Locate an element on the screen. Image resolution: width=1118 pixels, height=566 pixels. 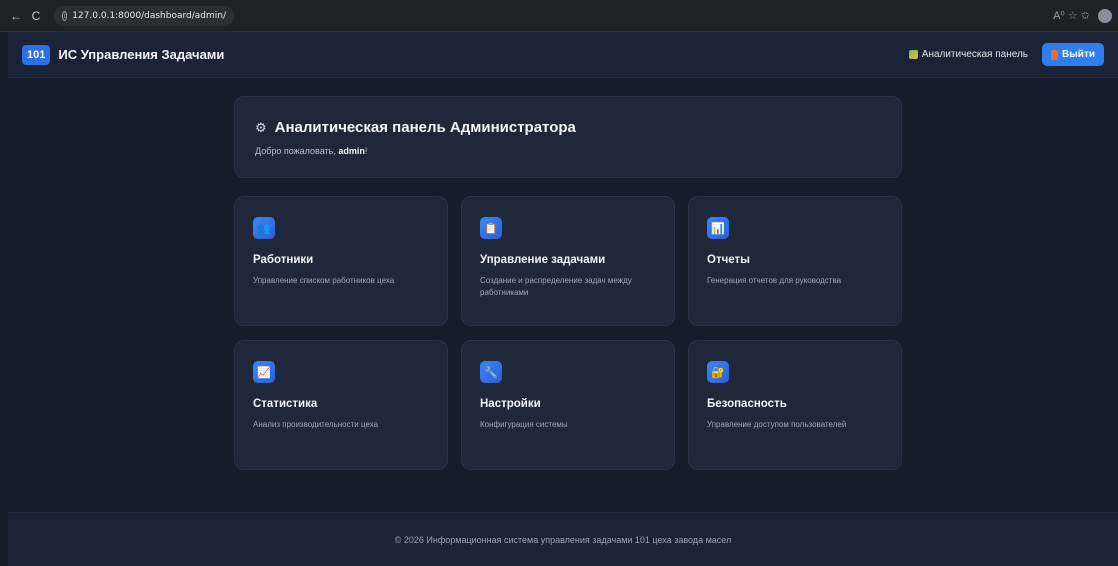
wrench-icon: 🔧 is located at coordinates (491, 372).